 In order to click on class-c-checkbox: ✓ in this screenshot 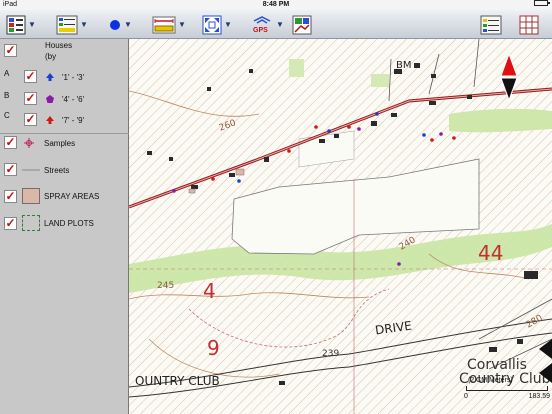, I will do `click(30, 119)`.